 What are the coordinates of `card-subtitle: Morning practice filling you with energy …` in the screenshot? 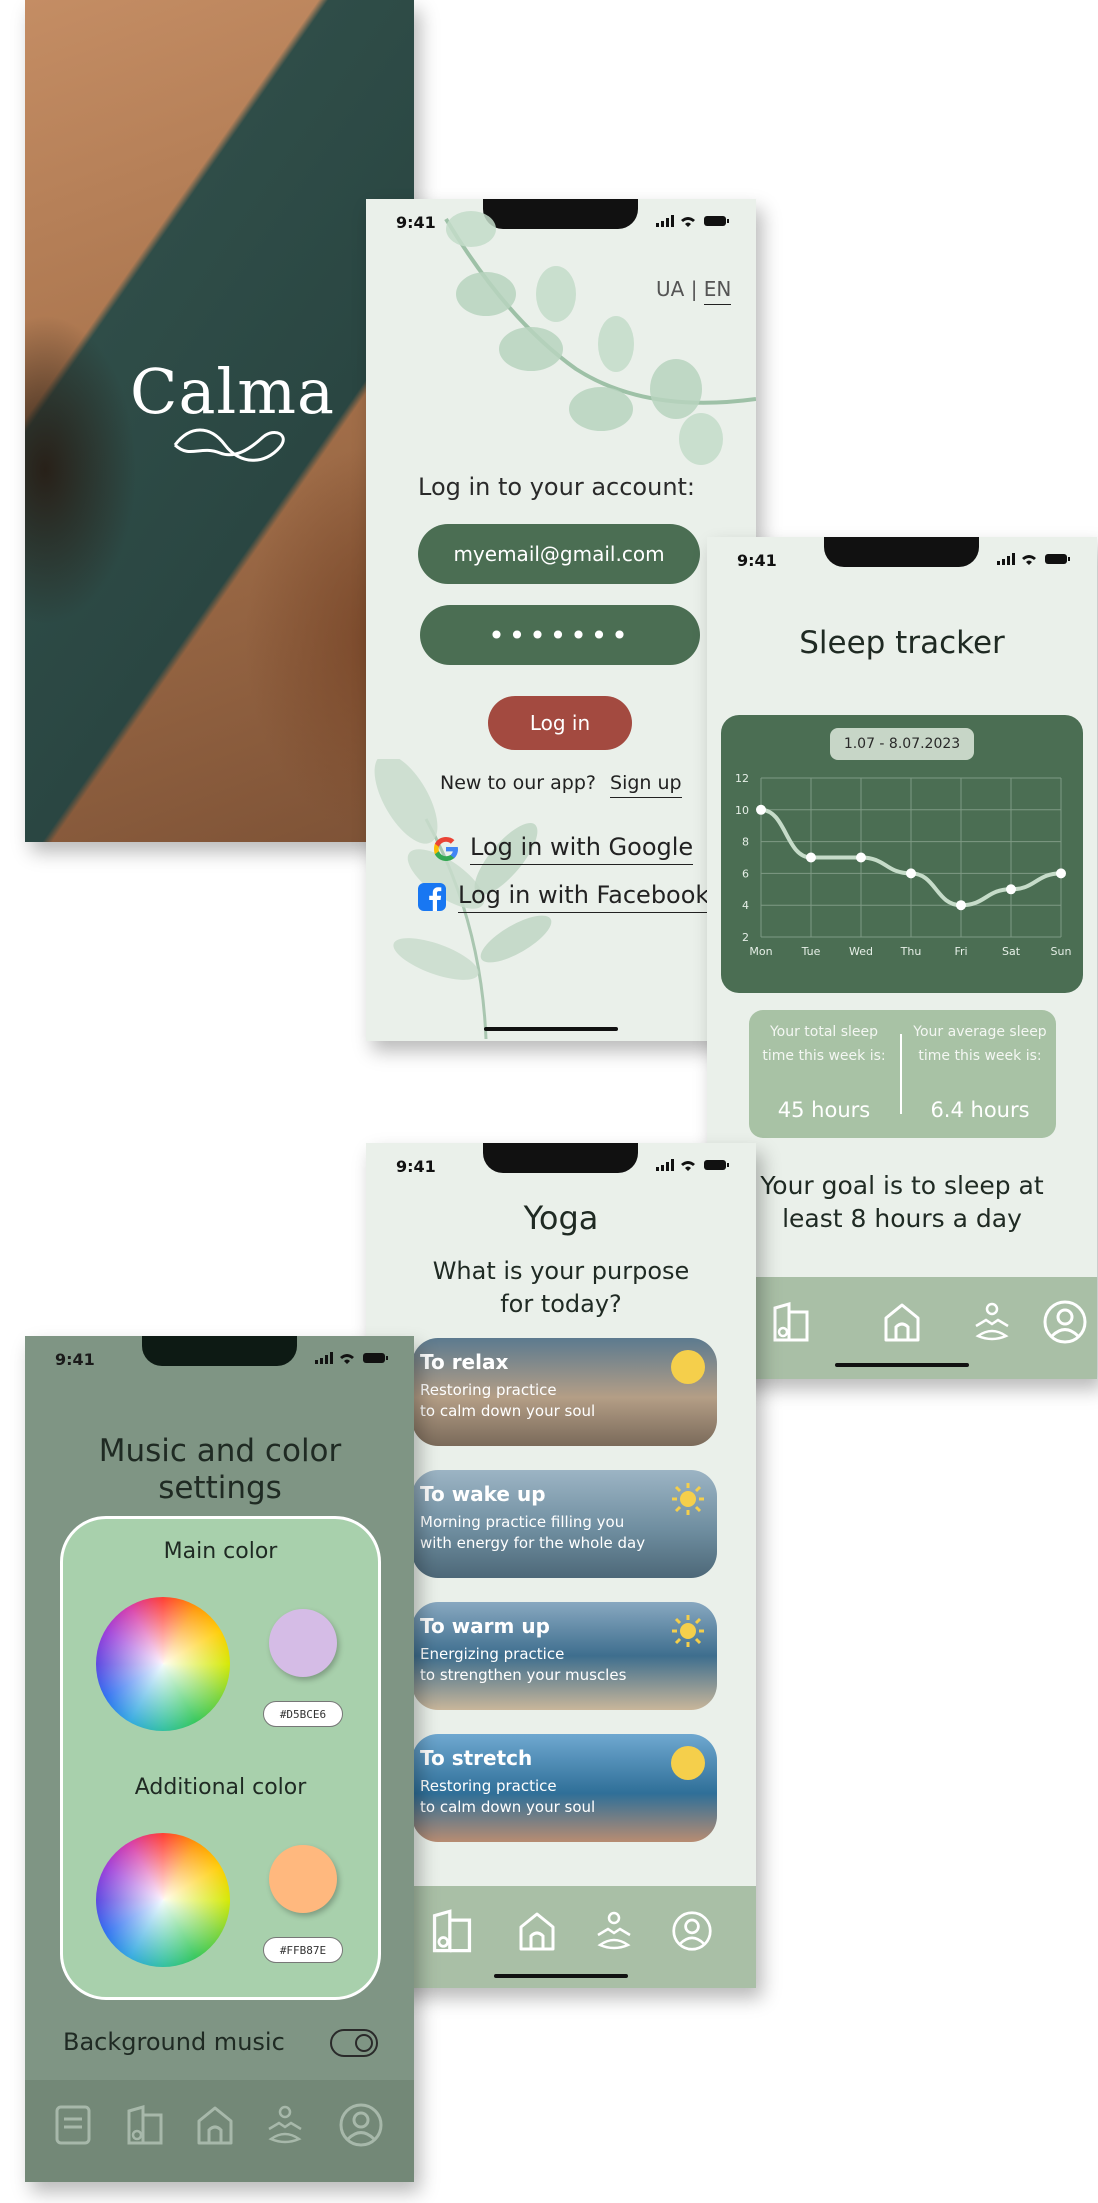 It's located at (533, 1532).